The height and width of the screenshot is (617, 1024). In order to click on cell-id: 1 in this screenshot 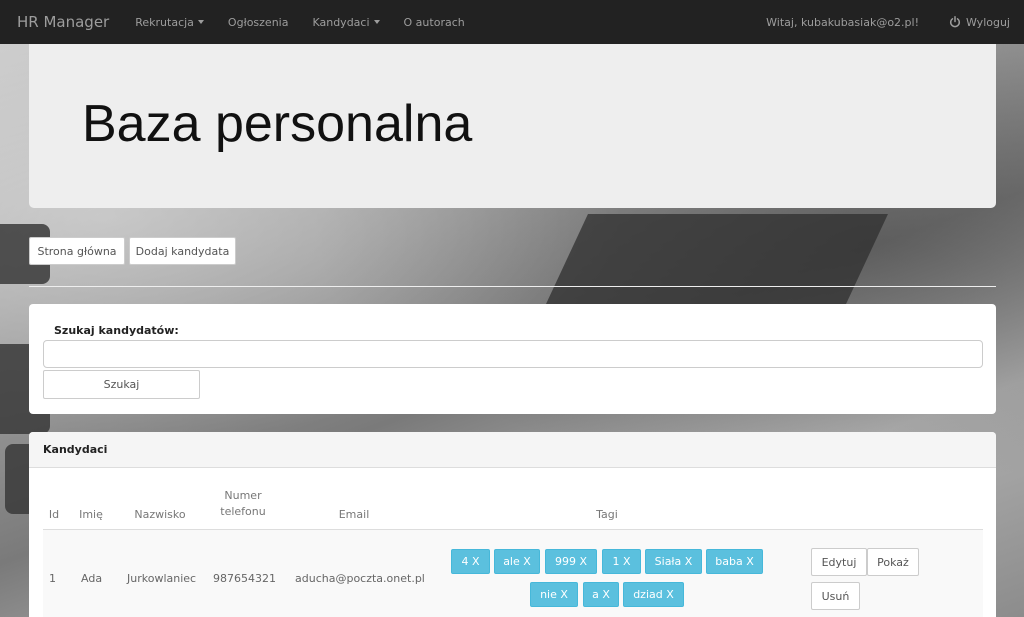, I will do `click(52, 578)`.